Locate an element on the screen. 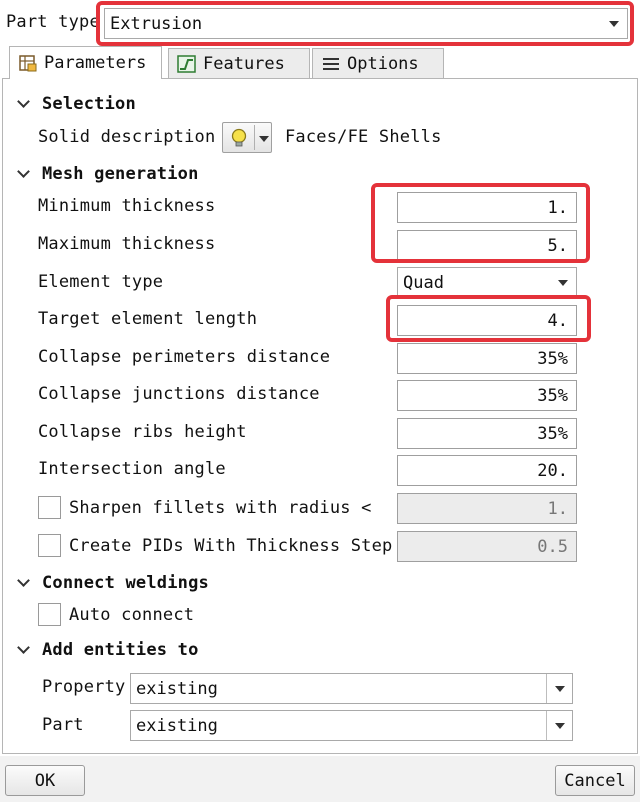 Image resolution: width=640 pixels, height=802 pixels. cancel-button: Cancel is located at coordinates (595, 780).